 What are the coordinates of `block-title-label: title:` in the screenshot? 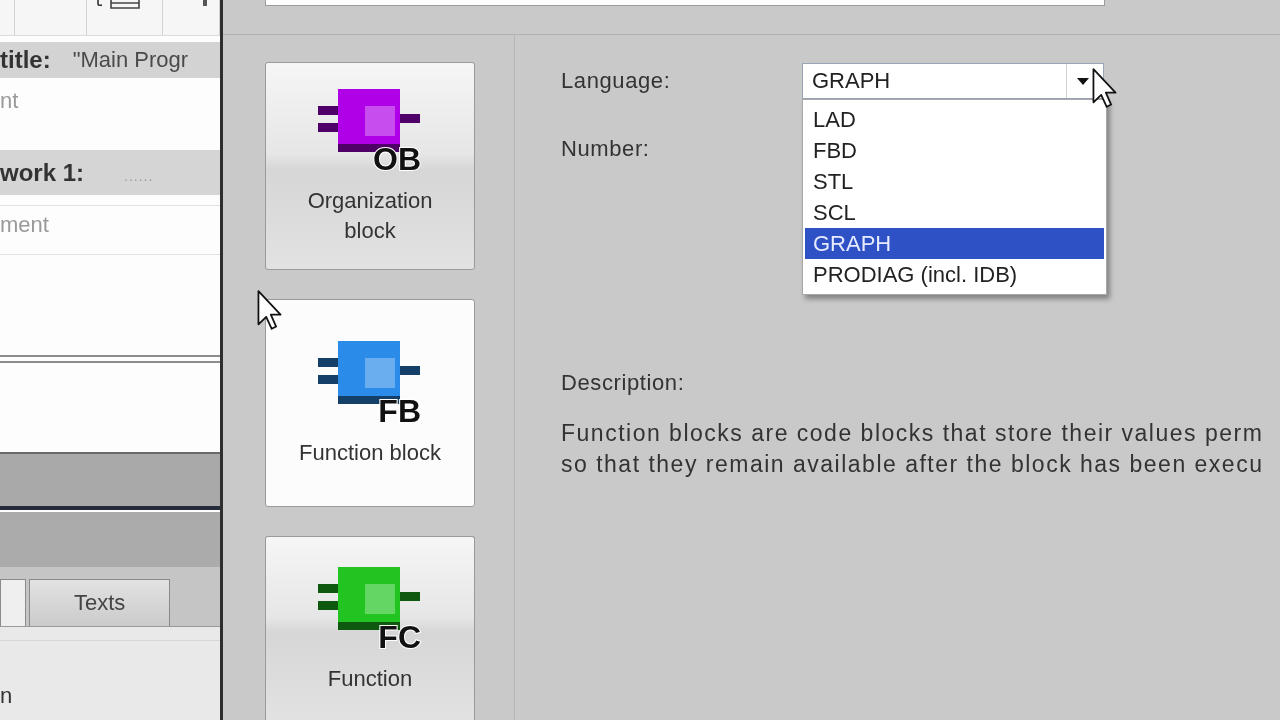 It's located at (25, 60).